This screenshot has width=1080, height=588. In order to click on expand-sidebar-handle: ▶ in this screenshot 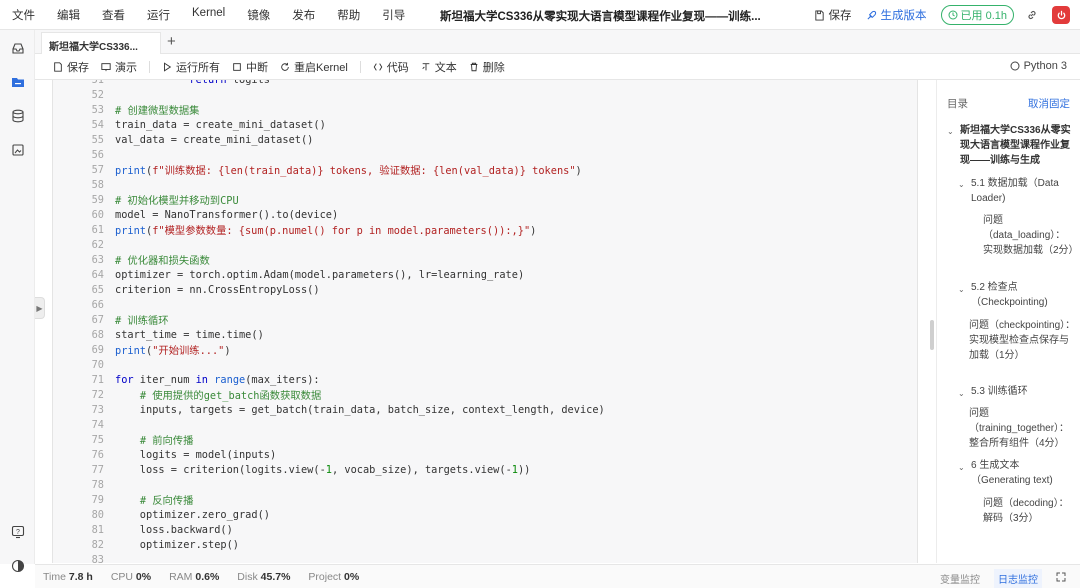, I will do `click(40, 308)`.